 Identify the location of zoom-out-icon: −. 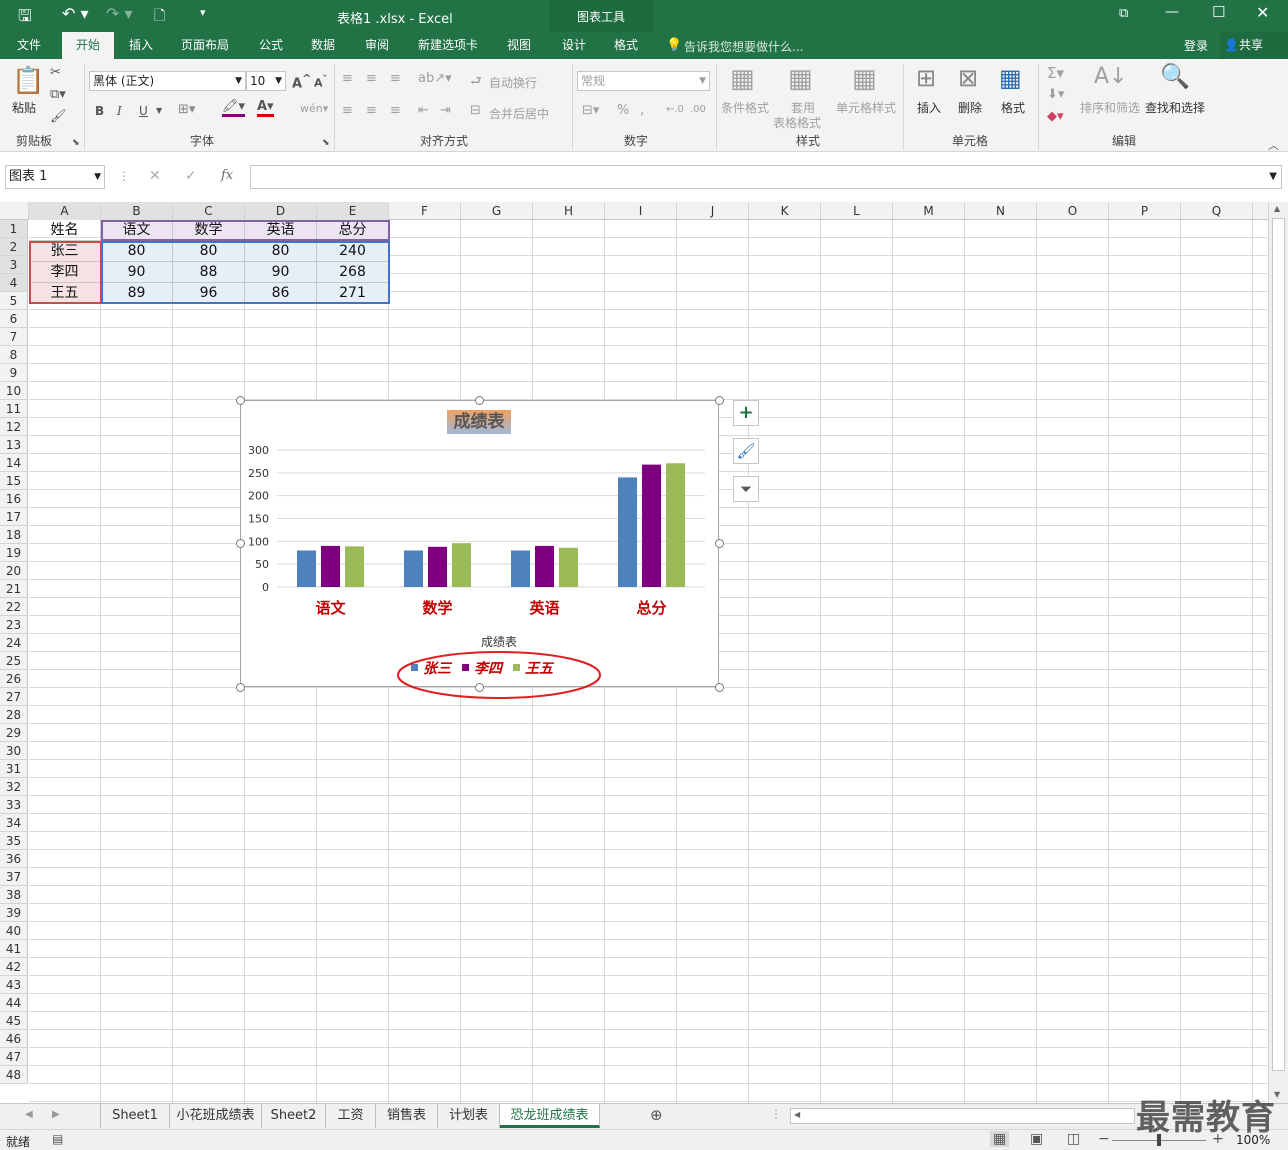
(1104, 1139).